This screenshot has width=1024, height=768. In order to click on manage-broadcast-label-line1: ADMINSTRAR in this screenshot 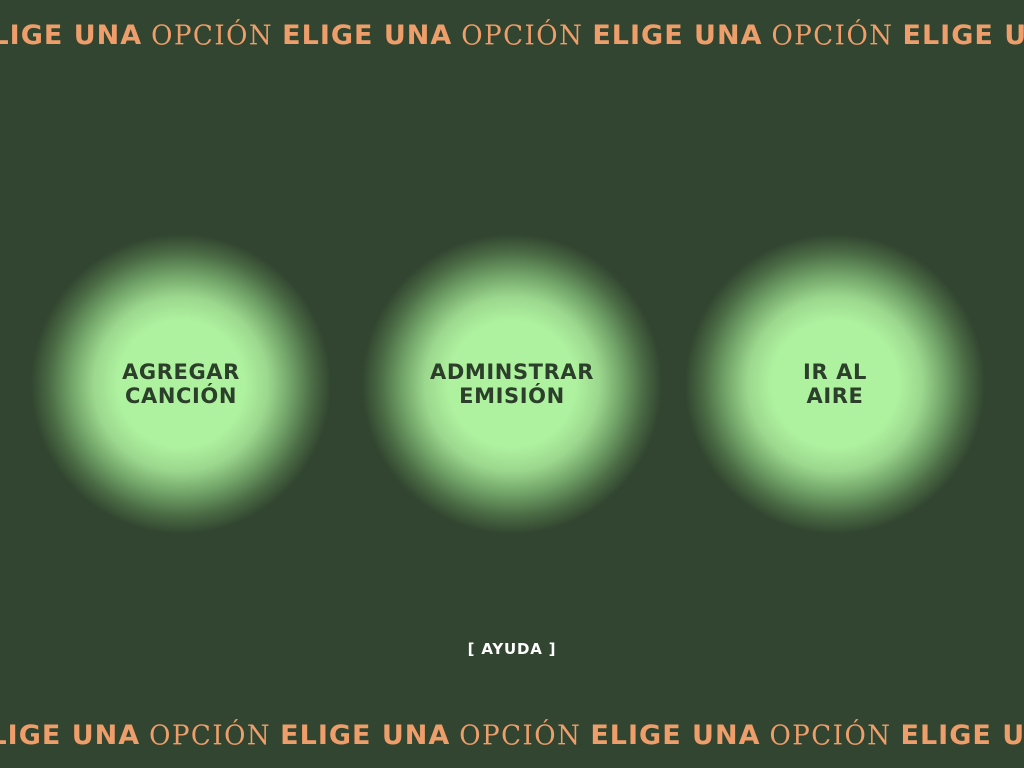, I will do `click(511, 372)`.